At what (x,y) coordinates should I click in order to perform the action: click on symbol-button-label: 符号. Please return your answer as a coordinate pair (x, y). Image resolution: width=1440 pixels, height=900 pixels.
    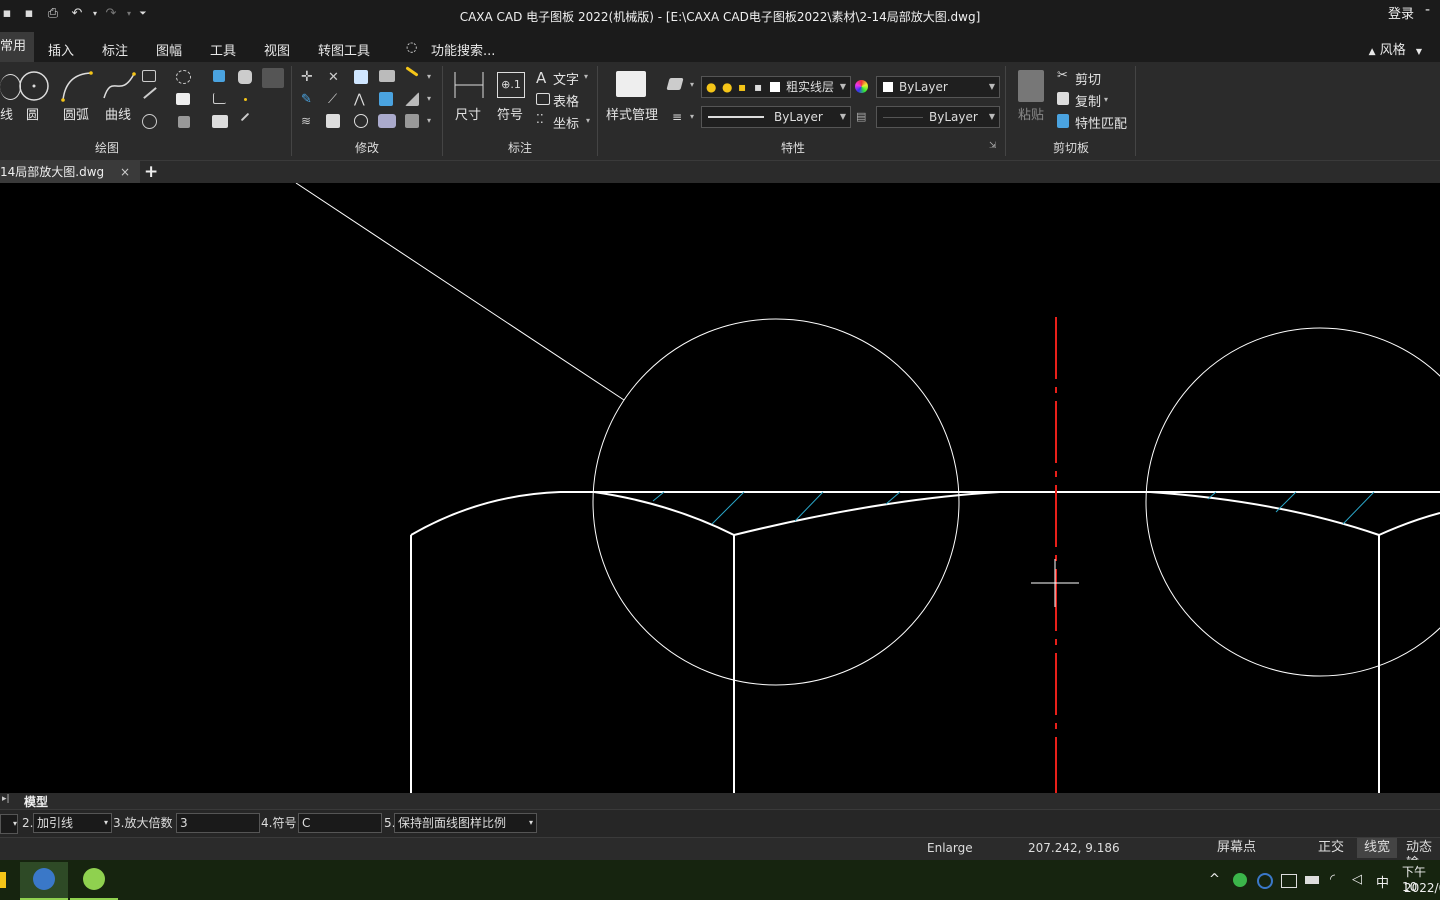
    Looking at the image, I should click on (510, 113).